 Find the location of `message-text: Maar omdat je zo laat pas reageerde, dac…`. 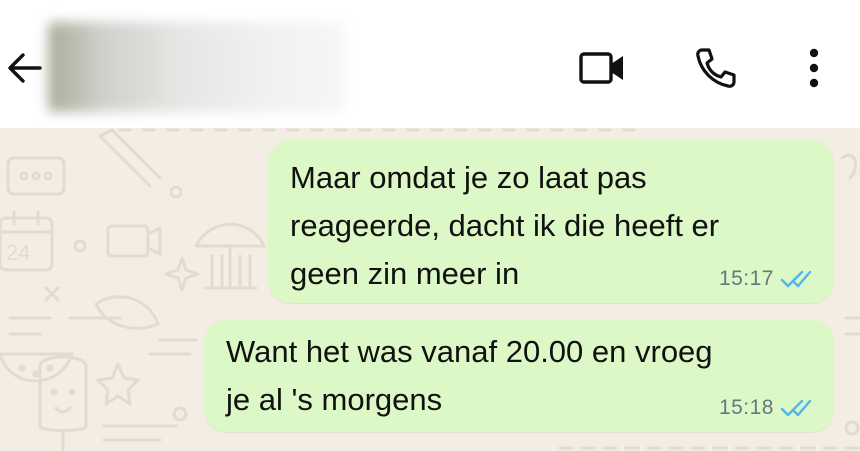

message-text: Maar omdat je zo laat pas reageerde, dac… is located at coordinates (505, 225).